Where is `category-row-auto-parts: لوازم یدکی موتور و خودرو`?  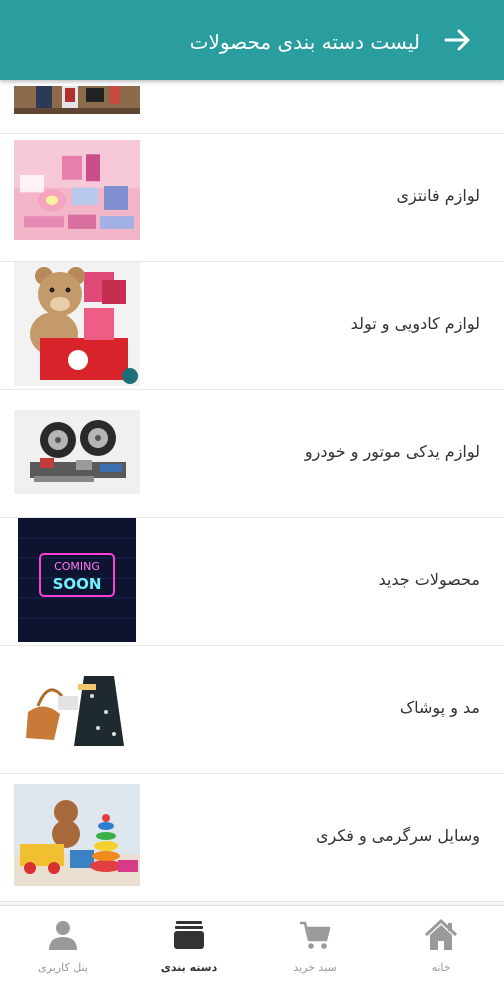 category-row-auto-parts: لوازم یدکی موتور و خودرو is located at coordinates (252, 454).